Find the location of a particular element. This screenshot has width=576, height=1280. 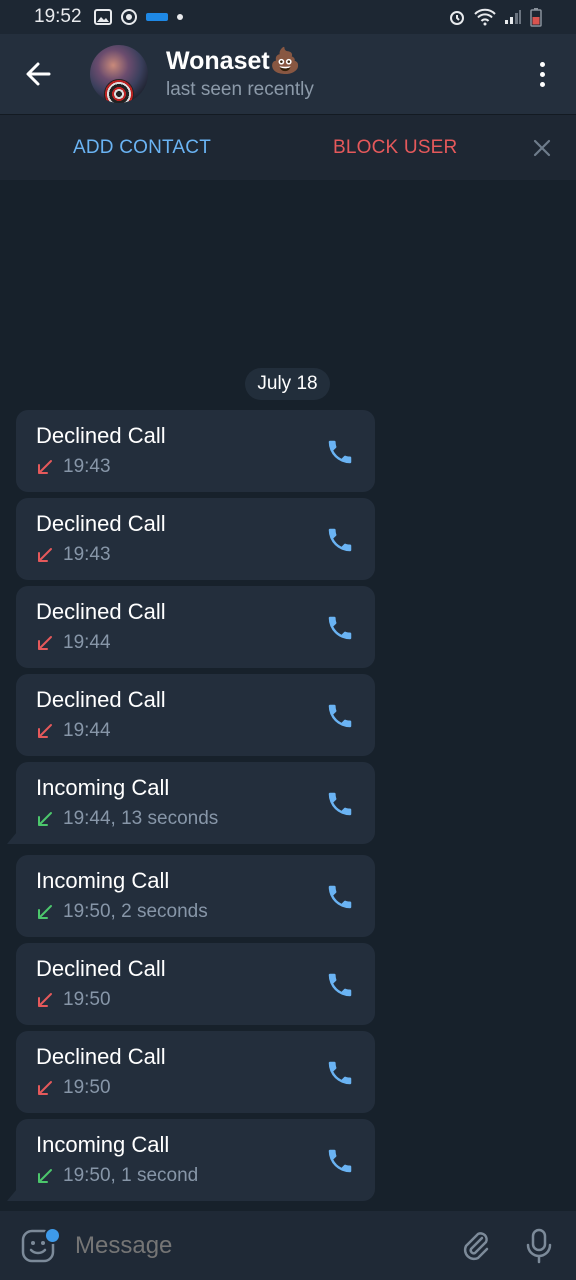

chat-header: Wonaset💩 last seen recently is located at coordinates (288, 74).